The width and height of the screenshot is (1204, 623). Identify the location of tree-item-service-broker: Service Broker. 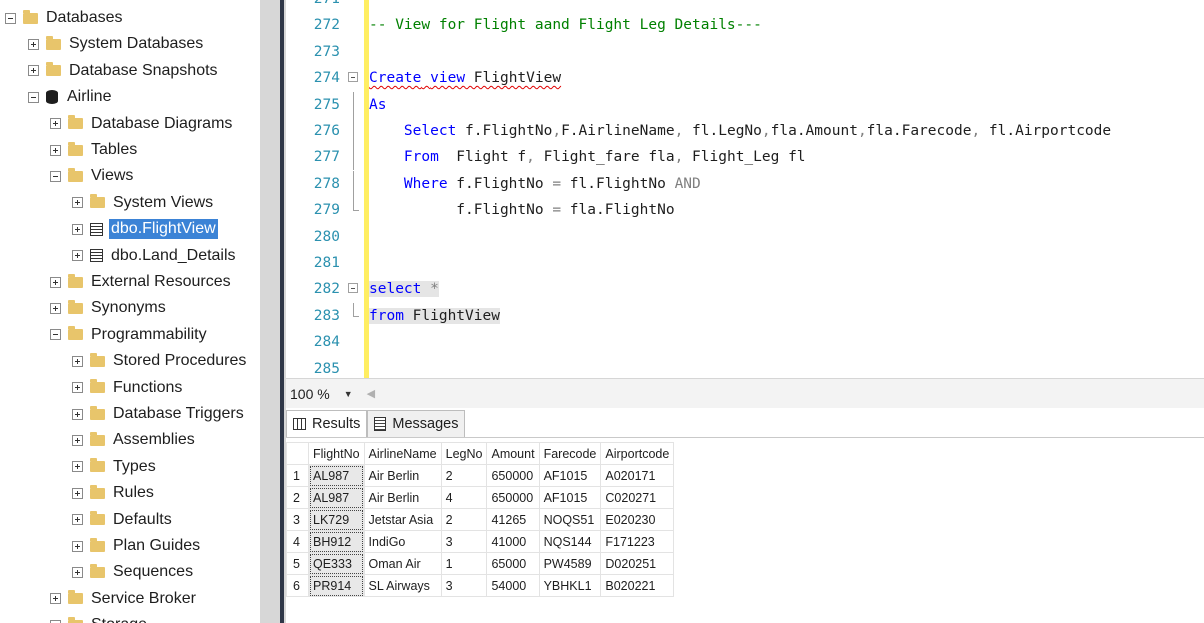
(124, 599).